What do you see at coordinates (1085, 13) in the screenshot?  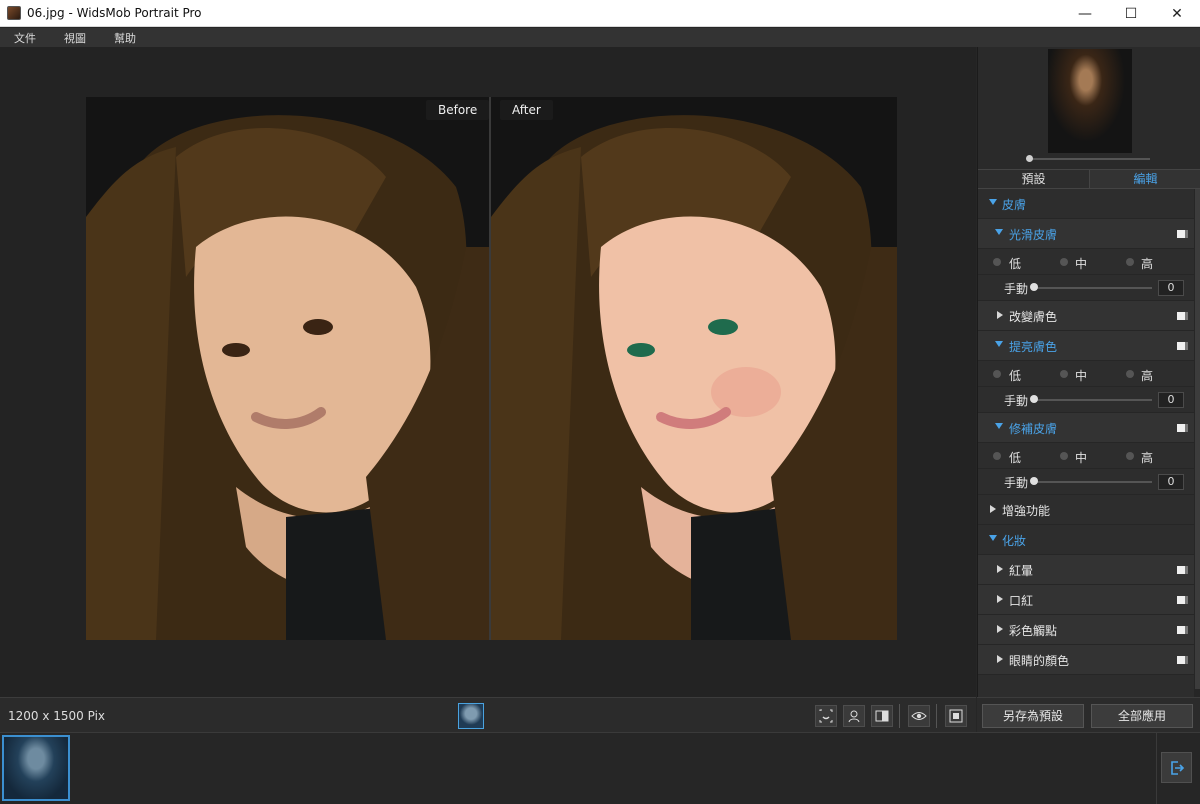 I see `minimize-button: —` at bounding box center [1085, 13].